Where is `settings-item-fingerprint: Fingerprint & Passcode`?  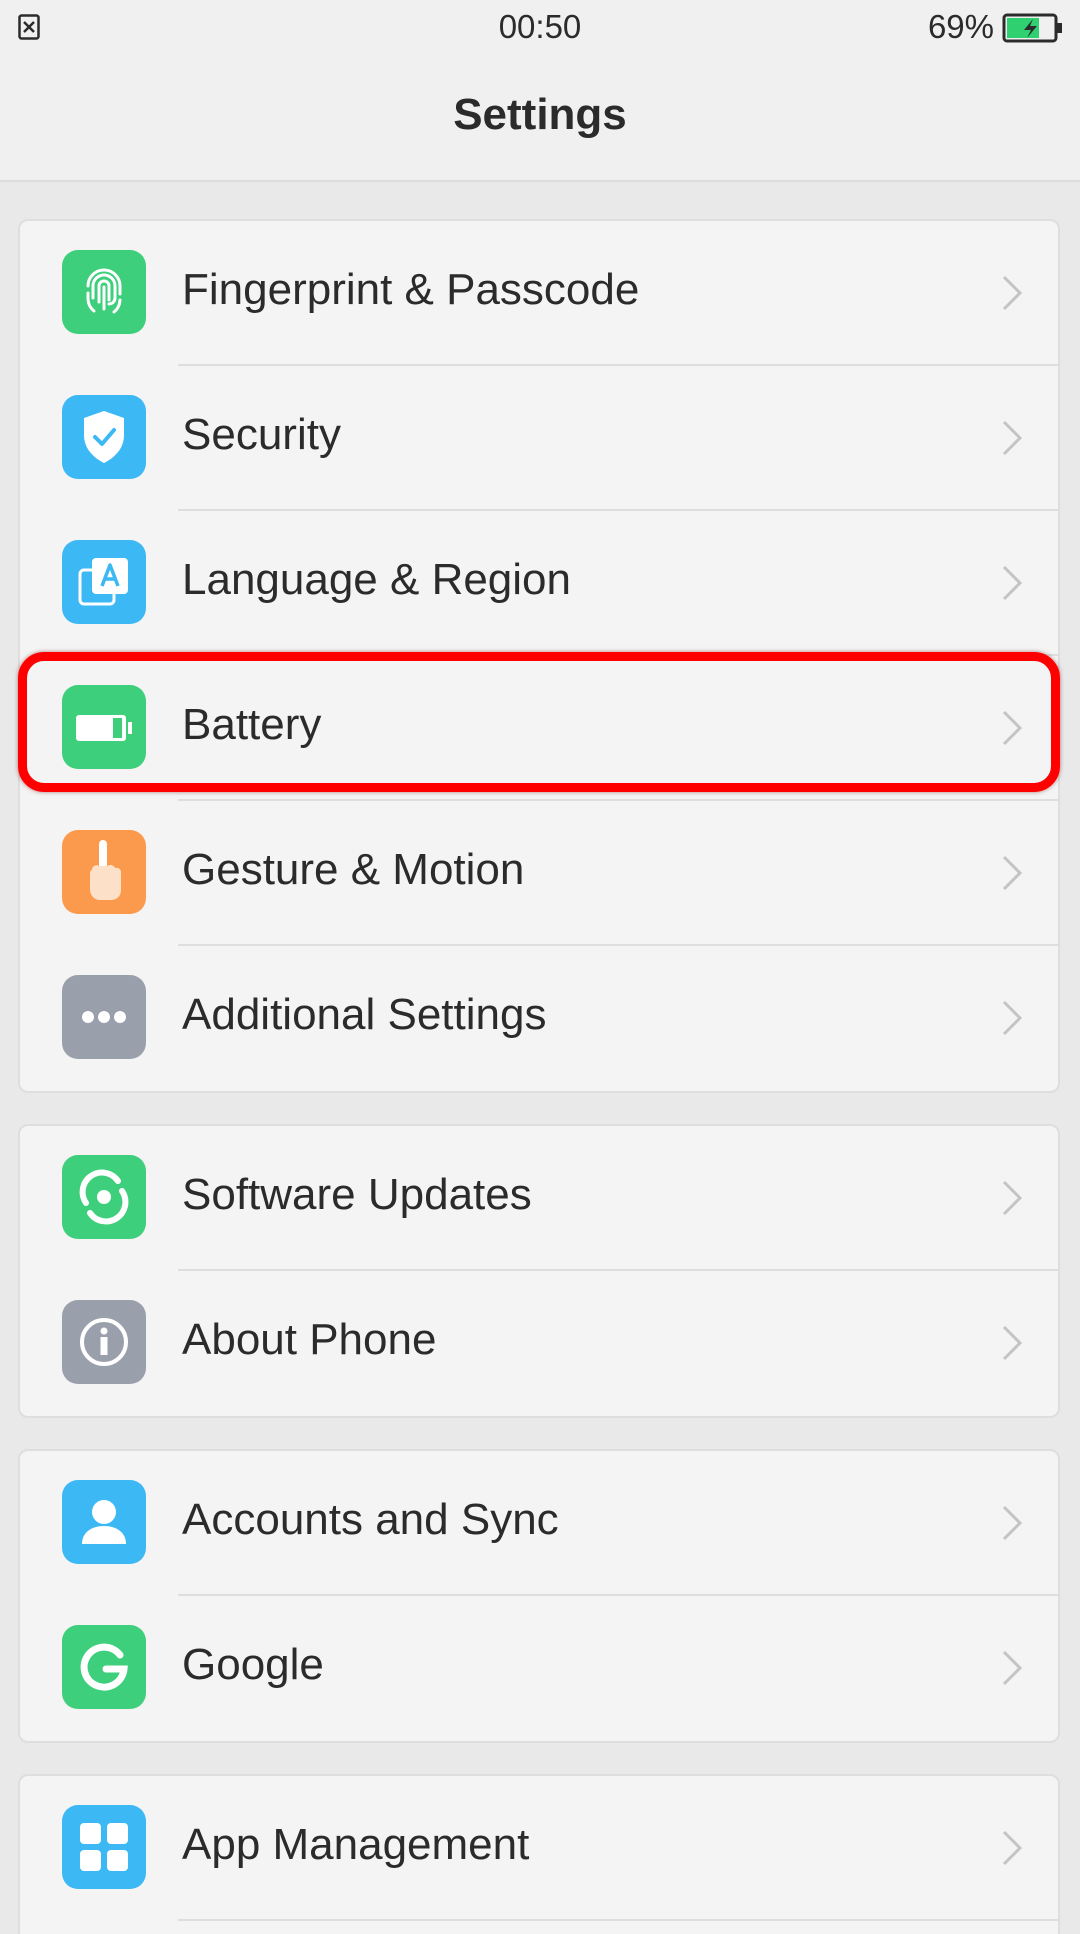 settings-item-fingerprint: Fingerprint & Passcode is located at coordinates (539, 293).